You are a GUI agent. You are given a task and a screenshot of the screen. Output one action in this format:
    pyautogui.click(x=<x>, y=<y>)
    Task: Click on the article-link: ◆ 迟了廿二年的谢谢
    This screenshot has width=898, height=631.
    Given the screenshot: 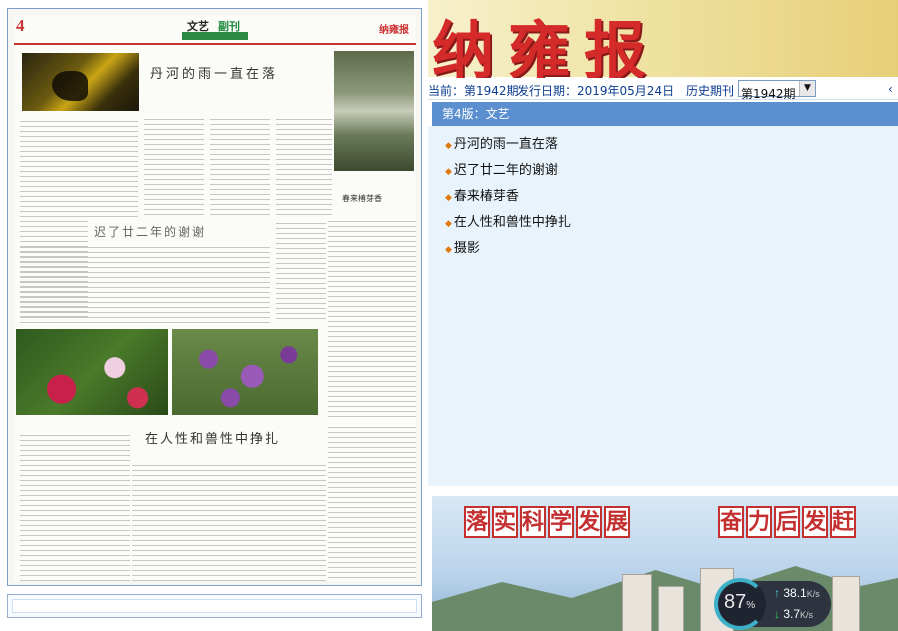 What is the action you would take?
    pyautogui.click(x=501, y=168)
    